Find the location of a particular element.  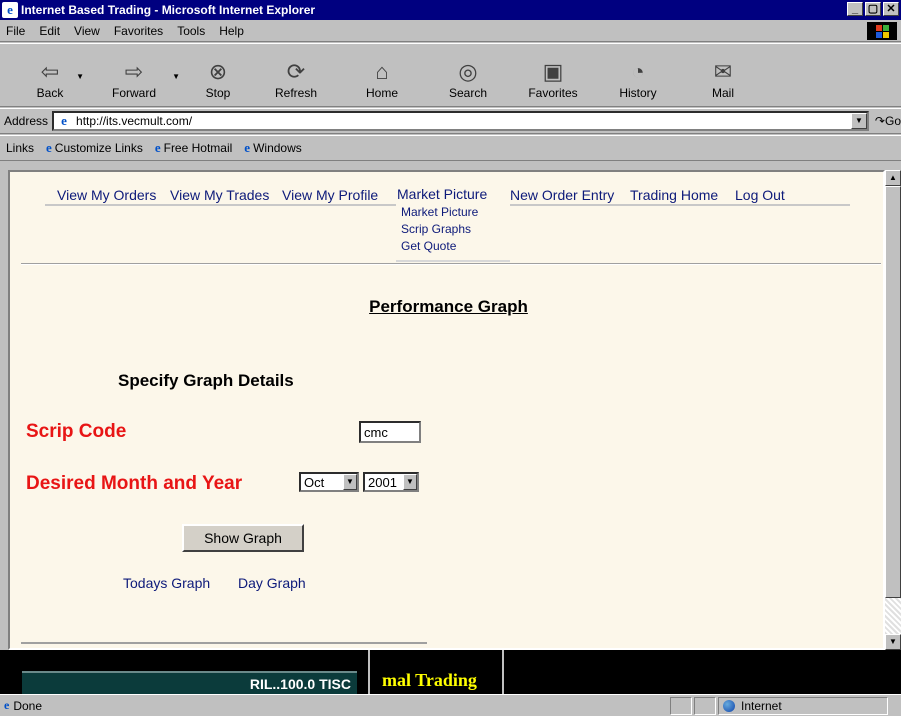

menu-file: File is located at coordinates (15, 31).